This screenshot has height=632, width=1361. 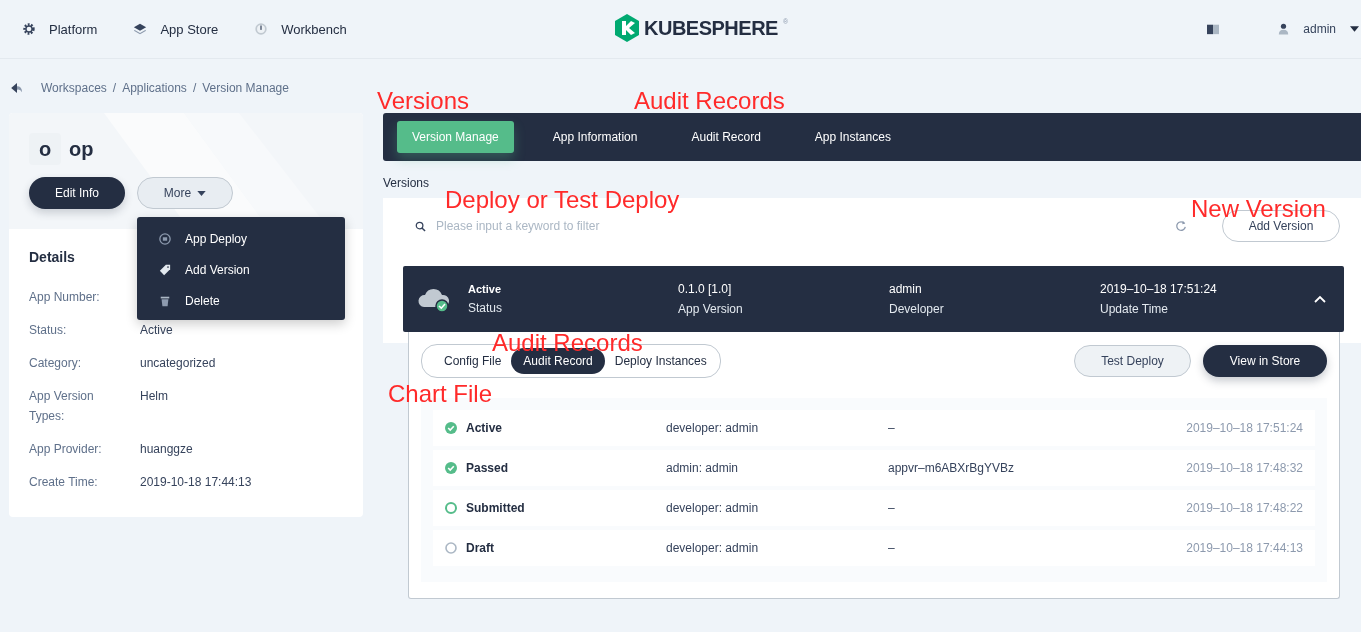 I want to click on field-label: Create Time:, so click(x=64, y=482).